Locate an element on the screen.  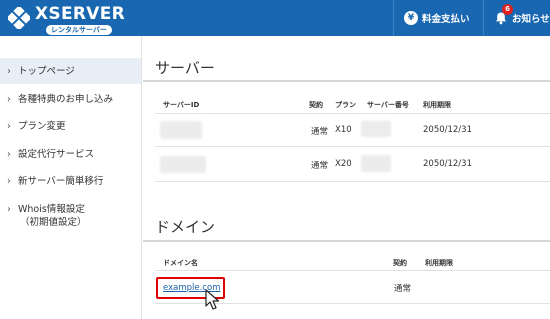
column-header-plan: プラン is located at coordinates (345, 105).